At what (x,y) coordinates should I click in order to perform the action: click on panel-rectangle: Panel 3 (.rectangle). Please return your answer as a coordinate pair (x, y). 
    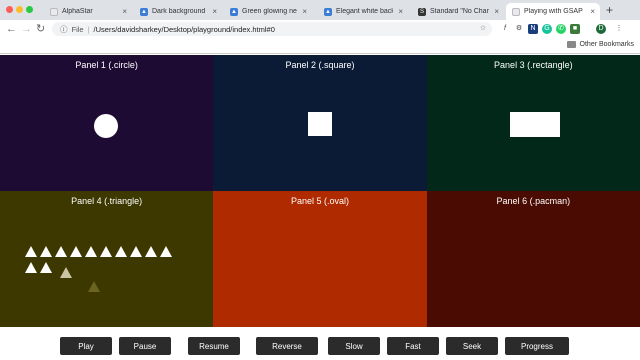
    Looking at the image, I should click on (533, 123).